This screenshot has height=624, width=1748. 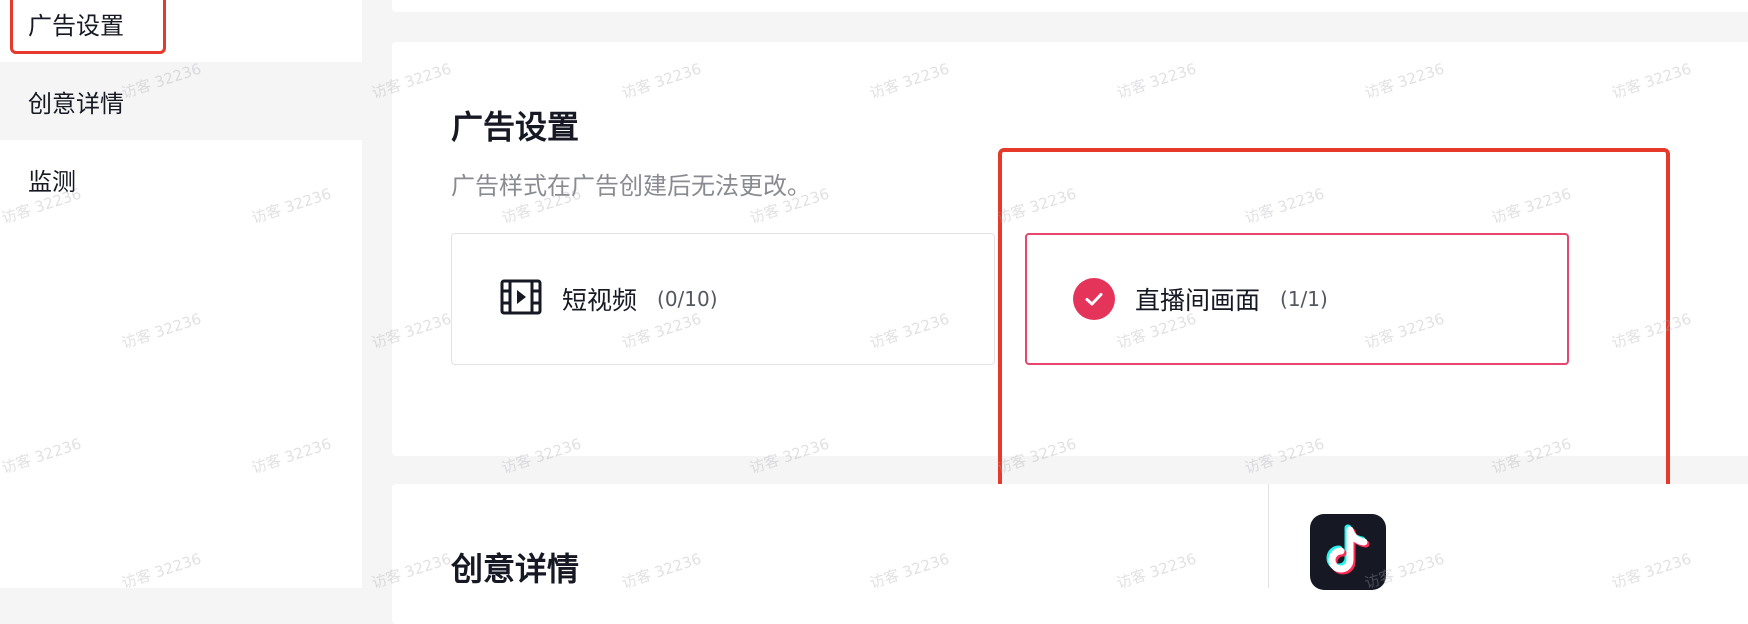 I want to click on video-icon, so click(x=521, y=299).